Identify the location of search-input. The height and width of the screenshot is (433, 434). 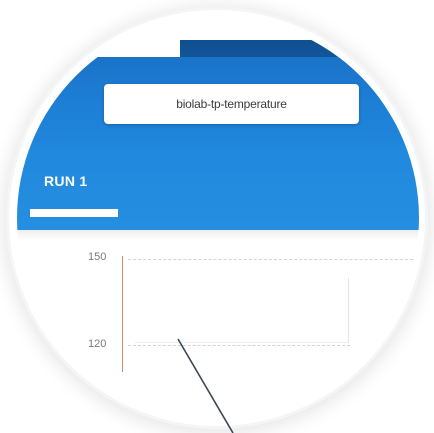
(231, 104).